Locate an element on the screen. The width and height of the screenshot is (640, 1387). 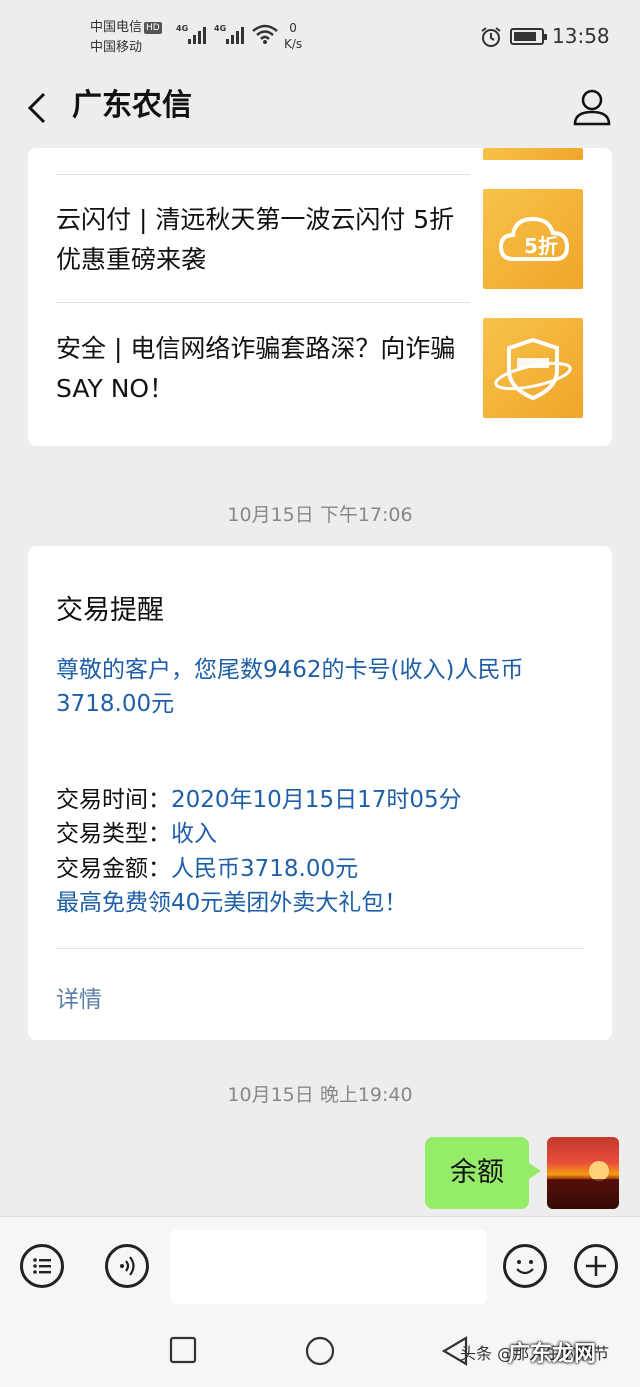
message-input is located at coordinates (328, 1267).